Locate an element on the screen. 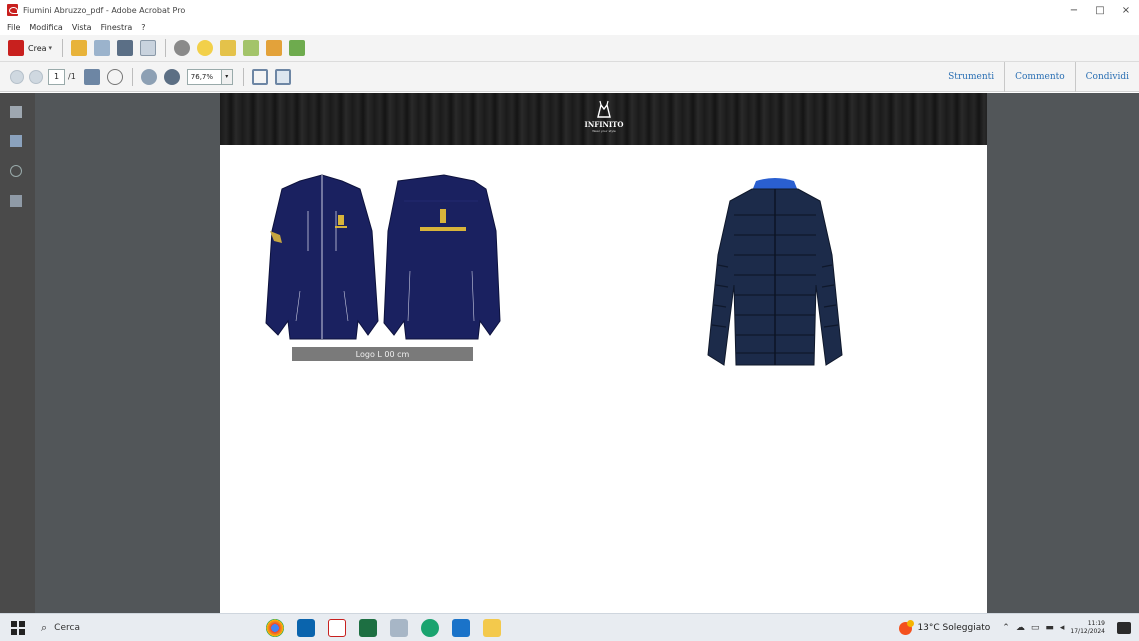 This screenshot has height=641, width=1139. onedrive-icon: ☁ is located at coordinates (1020, 628).